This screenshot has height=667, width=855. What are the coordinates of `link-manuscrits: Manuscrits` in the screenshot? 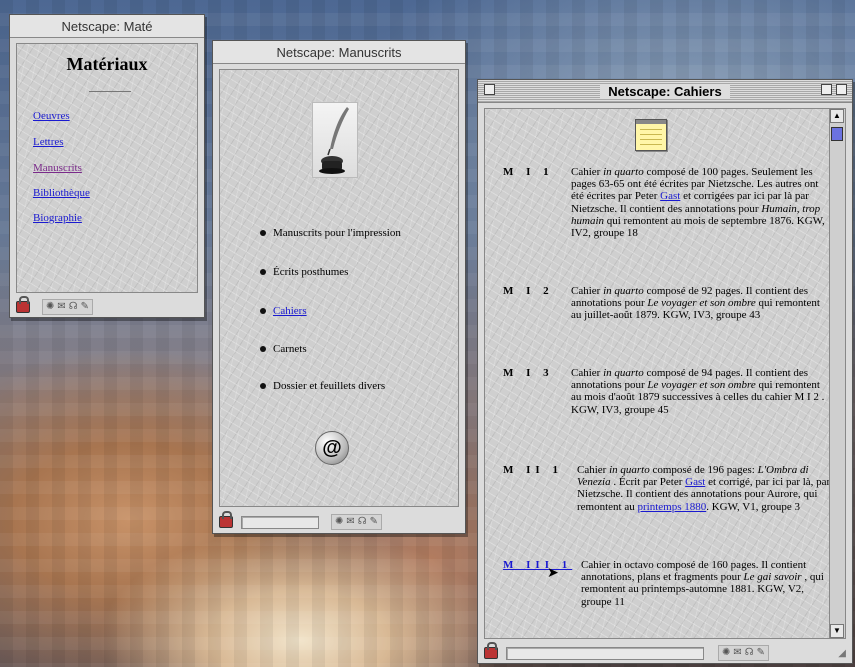 It's located at (57, 168).